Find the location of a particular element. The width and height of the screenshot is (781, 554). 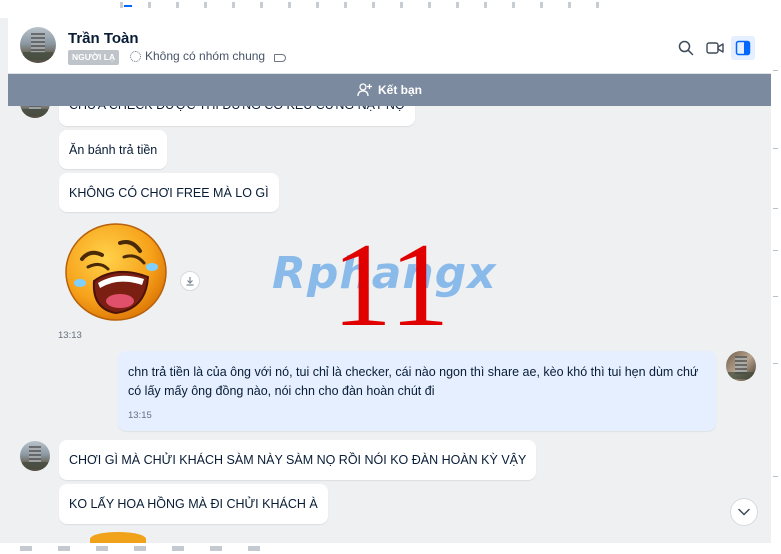

download-button is located at coordinates (190, 281).